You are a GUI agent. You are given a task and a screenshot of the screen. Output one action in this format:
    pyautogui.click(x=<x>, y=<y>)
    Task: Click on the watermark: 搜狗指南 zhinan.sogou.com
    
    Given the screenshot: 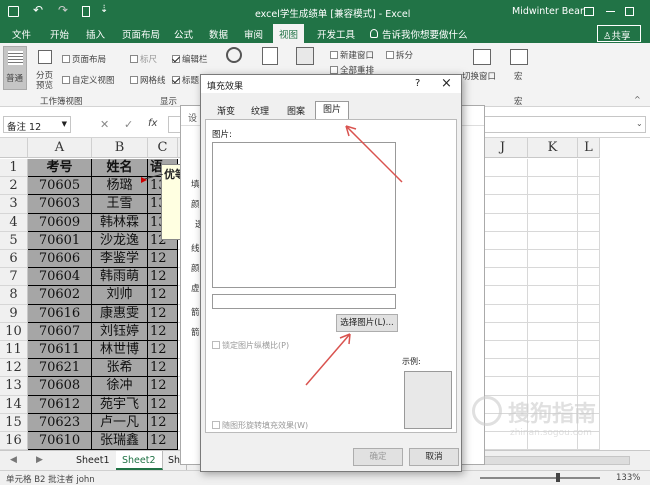 What is the action you would take?
    pyautogui.click(x=558, y=418)
    